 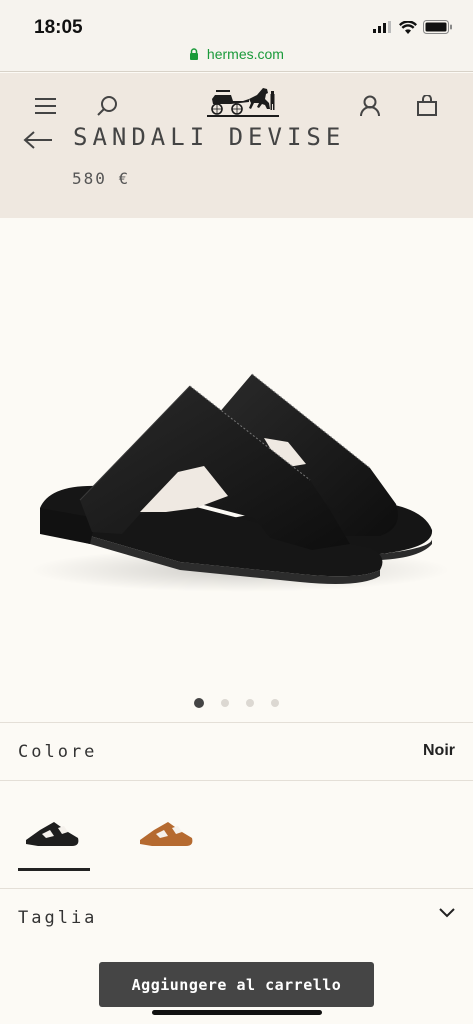 I want to click on cellular-signal-icon, so click(x=382, y=27).